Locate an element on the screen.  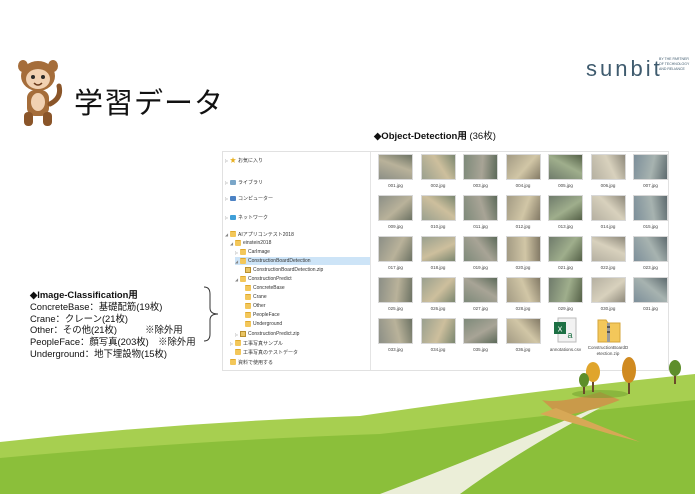
file-name-label: 020.jpg is located at coordinates (523, 267).